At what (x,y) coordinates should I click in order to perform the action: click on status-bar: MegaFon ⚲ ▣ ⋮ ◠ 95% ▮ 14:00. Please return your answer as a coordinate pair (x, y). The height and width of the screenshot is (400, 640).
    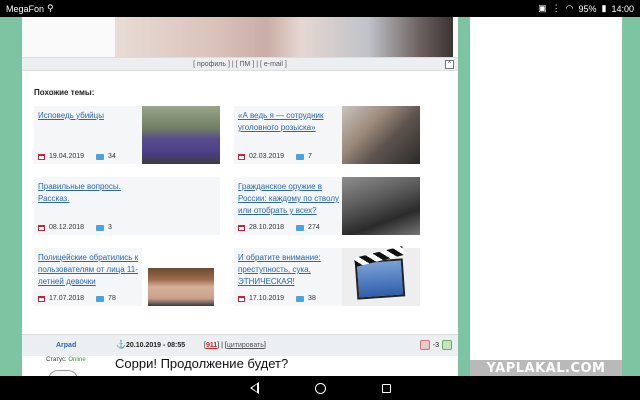
    Looking at the image, I should click on (320, 8).